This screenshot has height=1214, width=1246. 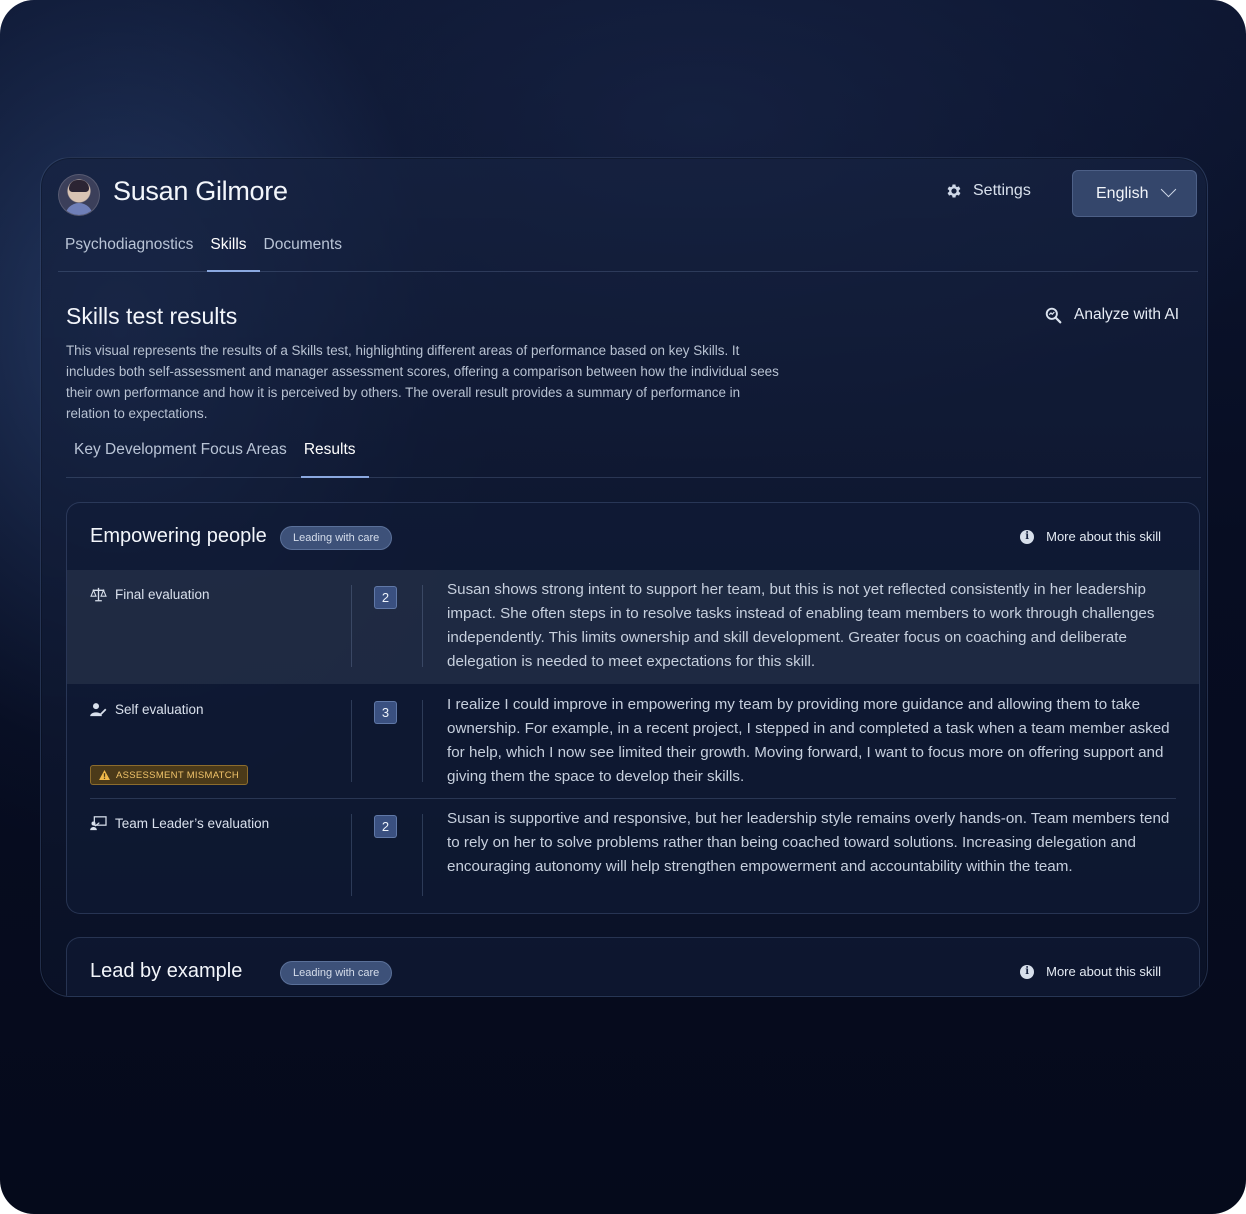 I want to click on sub-tabs-divider, so click(x=633, y=477).